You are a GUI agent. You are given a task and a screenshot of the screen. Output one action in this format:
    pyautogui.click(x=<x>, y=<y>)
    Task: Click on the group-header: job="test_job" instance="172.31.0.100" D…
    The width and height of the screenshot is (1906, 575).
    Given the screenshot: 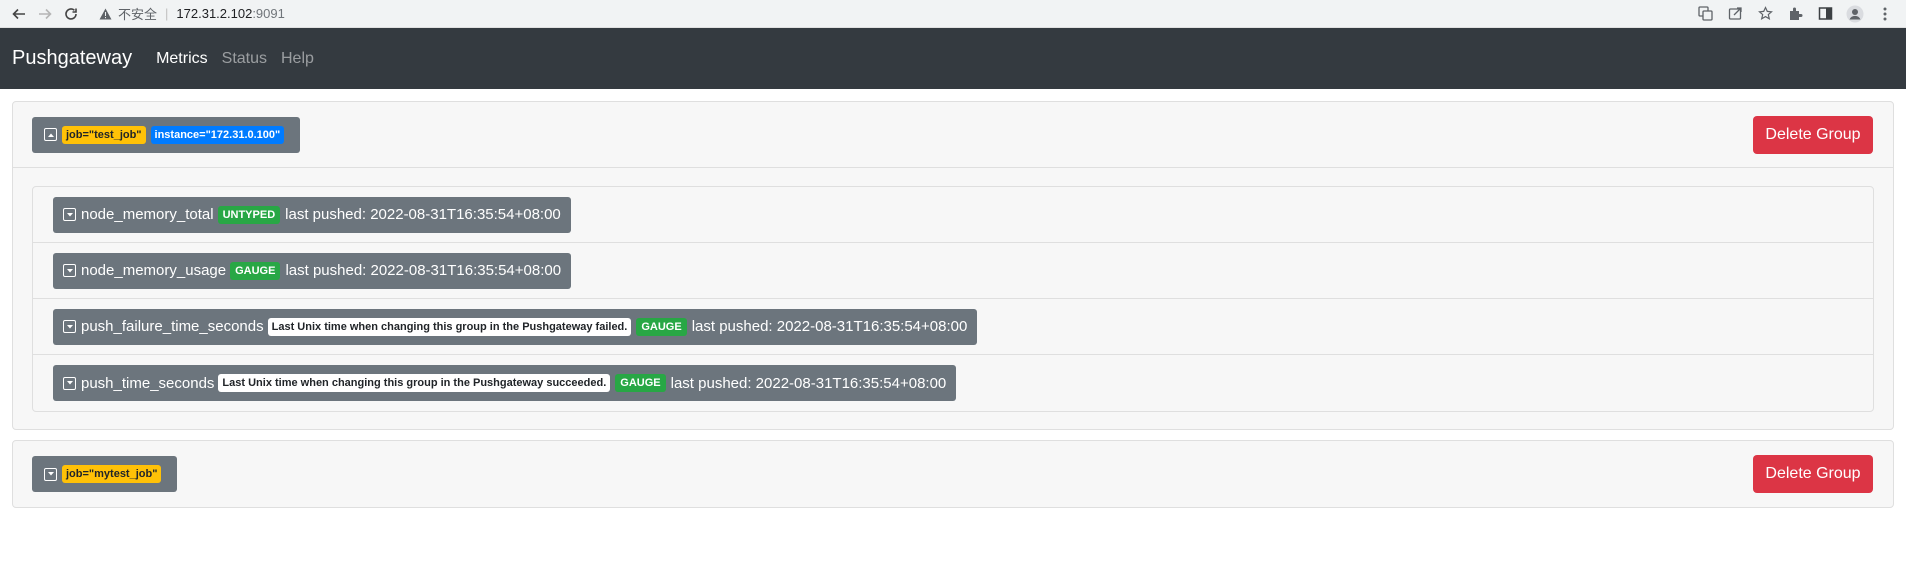 What is the action you would take?
    pyautogui.click(x=953, y=135)
    